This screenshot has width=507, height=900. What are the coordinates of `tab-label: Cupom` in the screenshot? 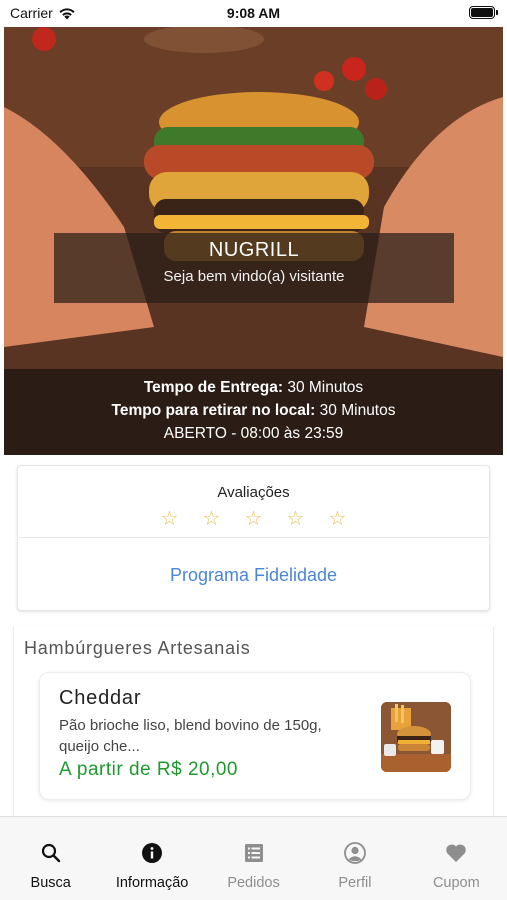 It's located at (456, 883).